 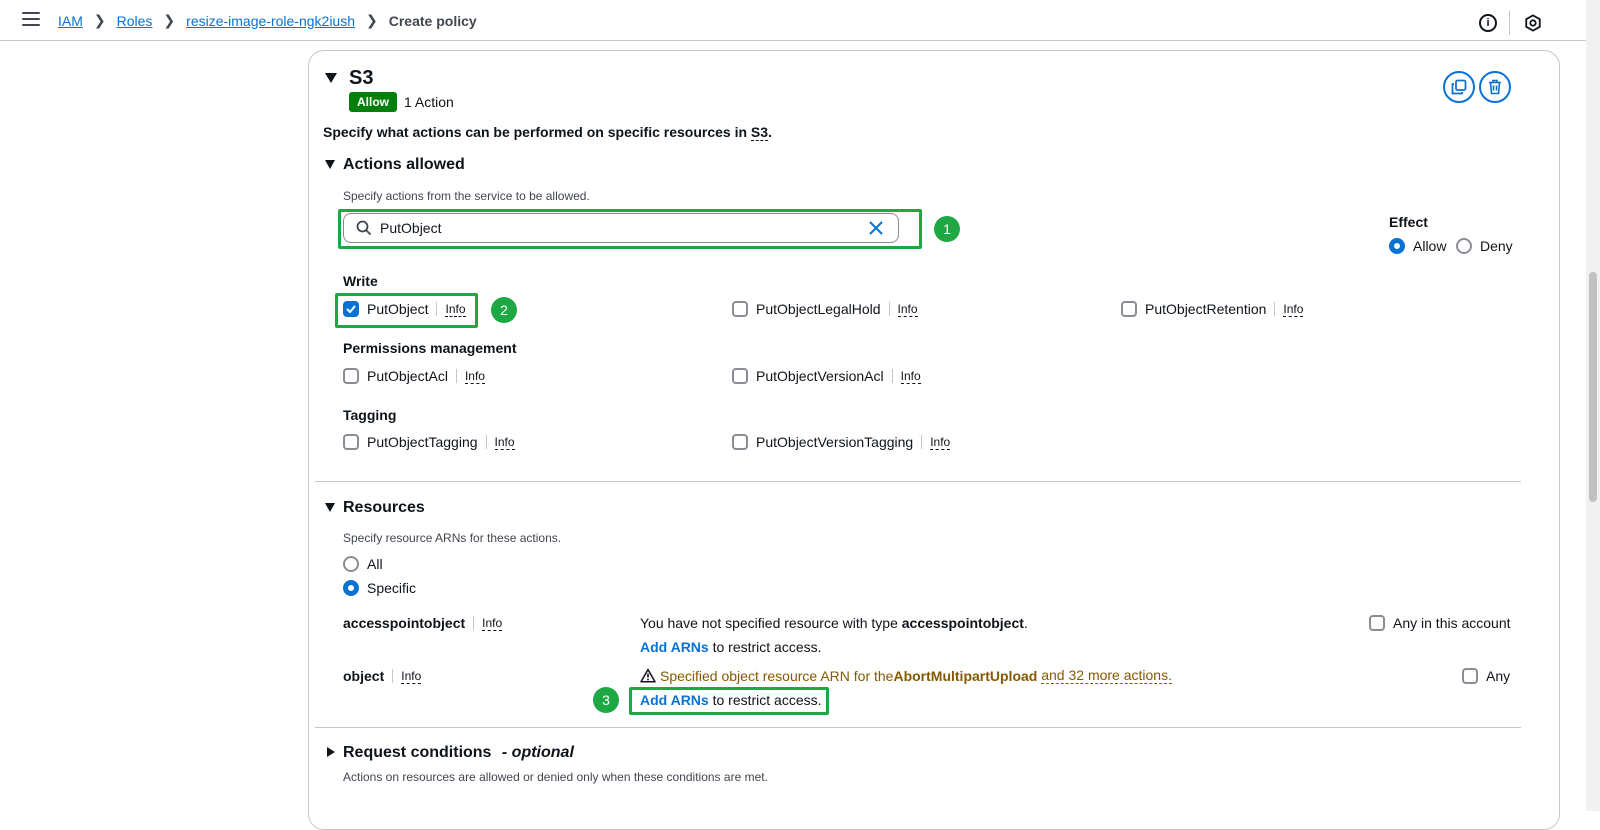 What do you see at coordinates (331, 752) in the screenshot?
I see `conditions-expand-icon` at bounding box center [331, 752].